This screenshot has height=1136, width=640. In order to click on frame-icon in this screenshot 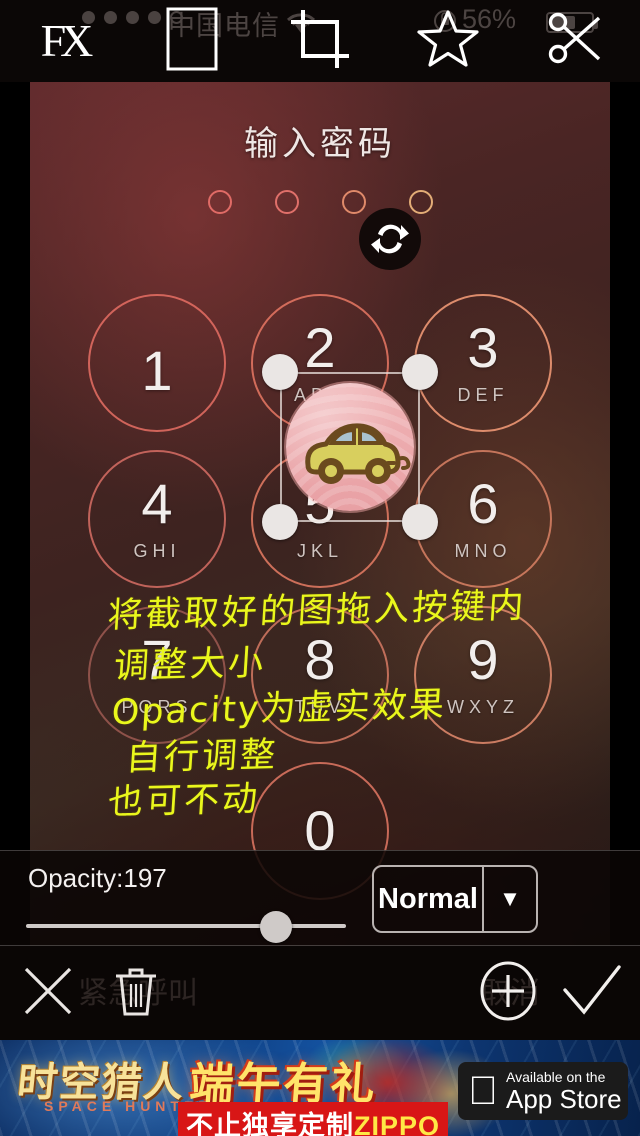, I will do `click(192, 41)`.